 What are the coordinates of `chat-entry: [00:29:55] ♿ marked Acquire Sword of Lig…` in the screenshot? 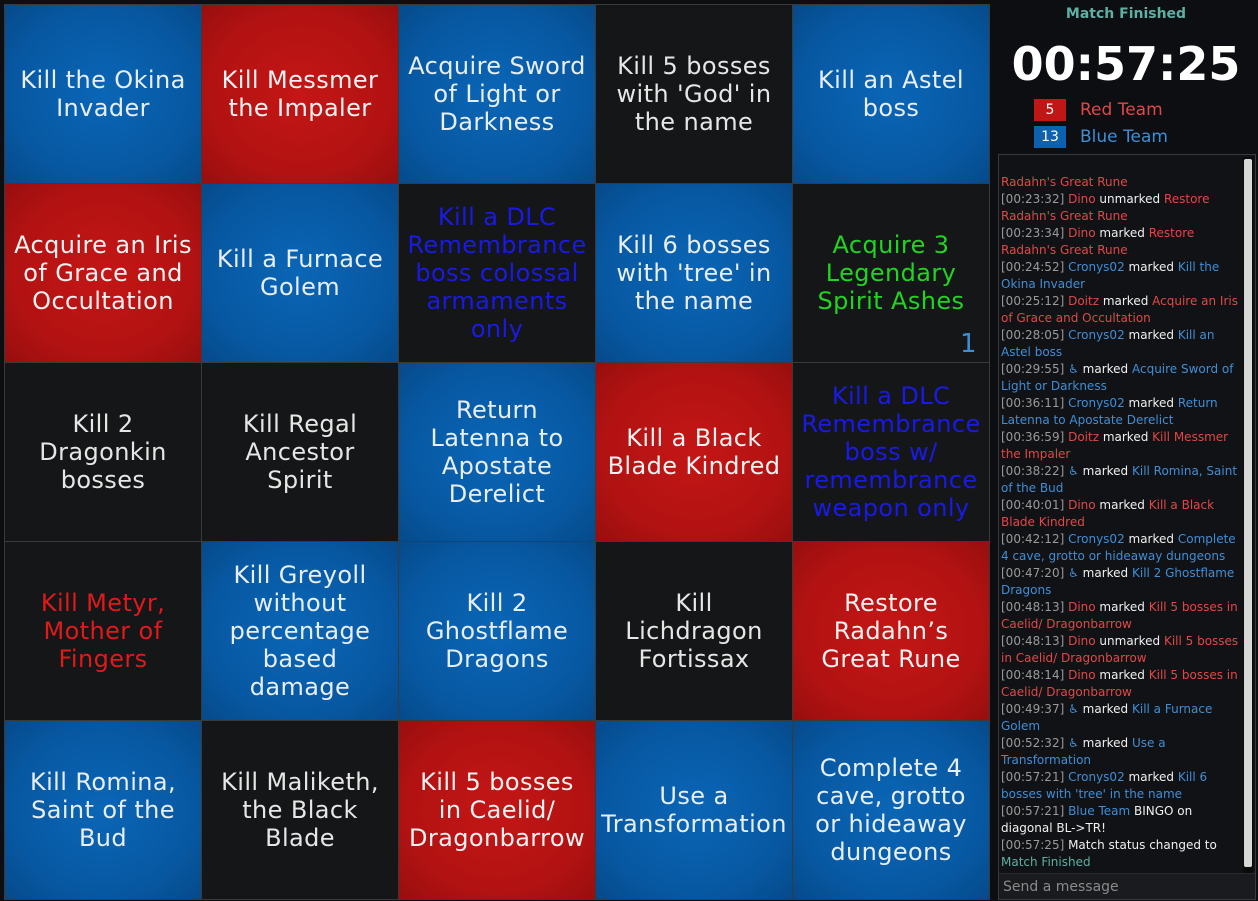 It's located at (1121, 378).